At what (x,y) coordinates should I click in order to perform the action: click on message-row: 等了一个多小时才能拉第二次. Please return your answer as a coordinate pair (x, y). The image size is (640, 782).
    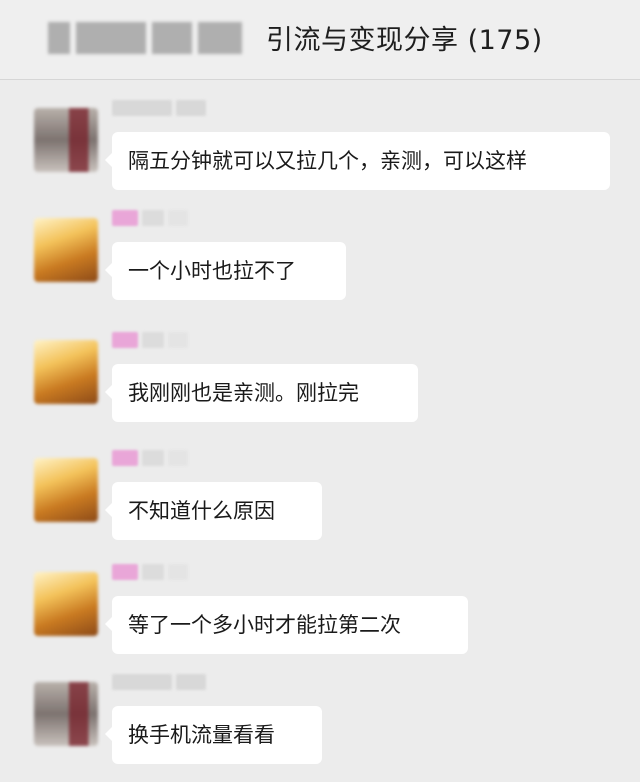
    Looking at the image, I should click on (320, 617).